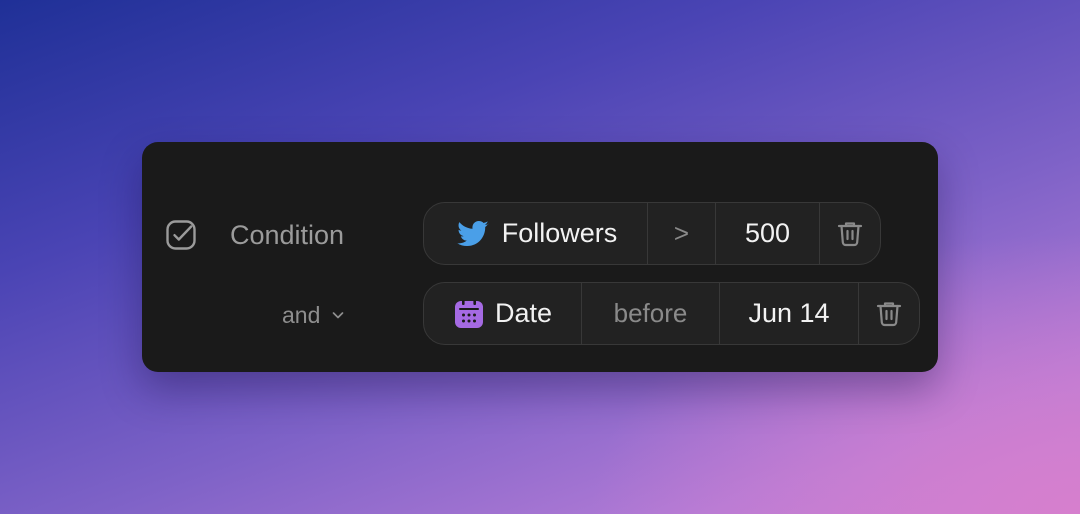 The height and width of the screenshot is (514, 1080). What do you see at coordinates (559, 233) in the screenshot?
I see `field-label: Followers` at bounding box center [559, 233].